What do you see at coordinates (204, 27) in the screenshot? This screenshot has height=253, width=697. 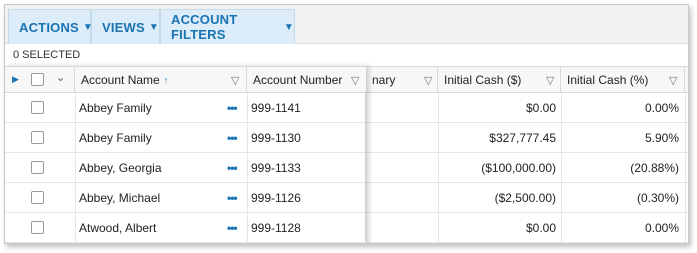 I see `account-filters-label: ACCOUNT FILTERS` at bounding box center [204, 27].